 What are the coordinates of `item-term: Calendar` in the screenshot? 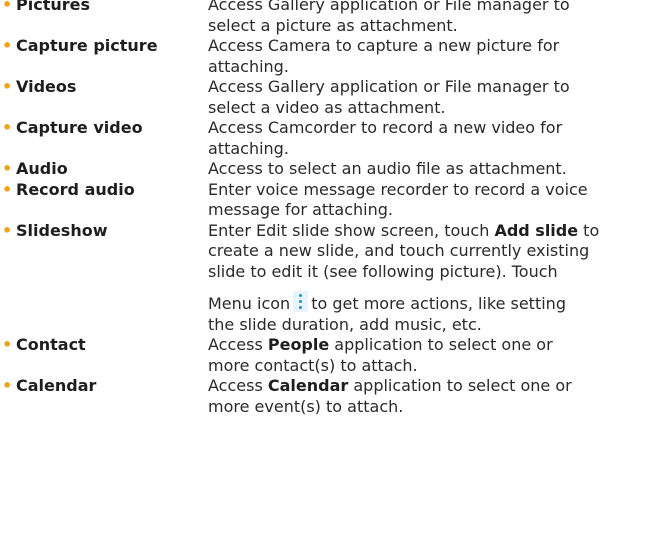 It's located at (56, 385).